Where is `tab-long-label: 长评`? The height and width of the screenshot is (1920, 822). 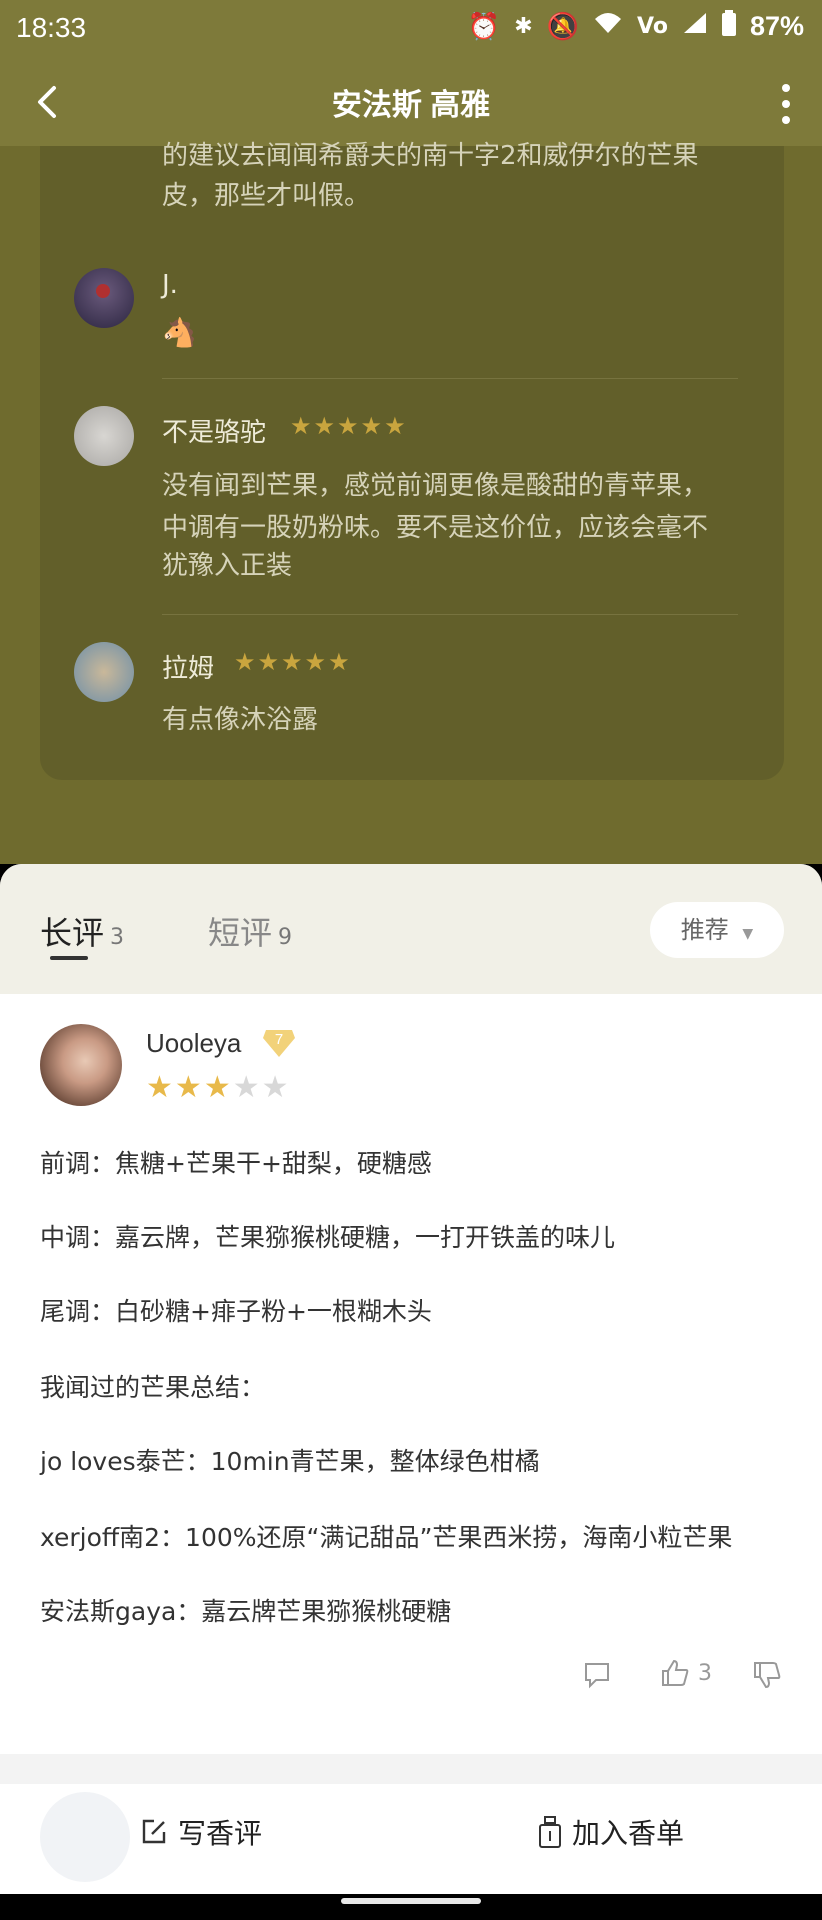
tab-long-label: 长评 is located at coordinates (72, 933).